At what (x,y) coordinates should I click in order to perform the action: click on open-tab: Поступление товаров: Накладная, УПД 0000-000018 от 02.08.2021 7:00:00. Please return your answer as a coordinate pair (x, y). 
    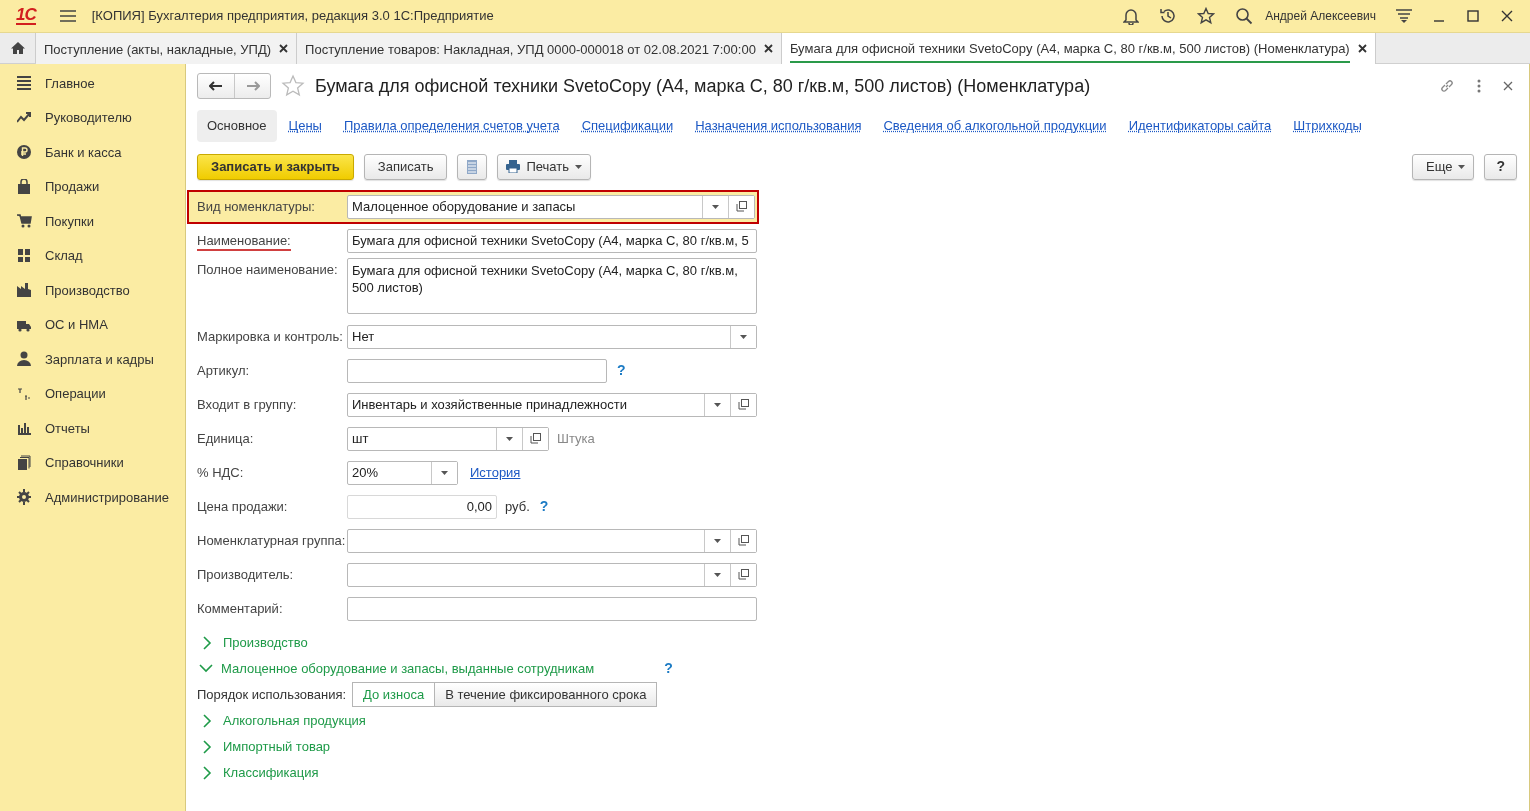
    Looking at the image, I should click on (539, 48).